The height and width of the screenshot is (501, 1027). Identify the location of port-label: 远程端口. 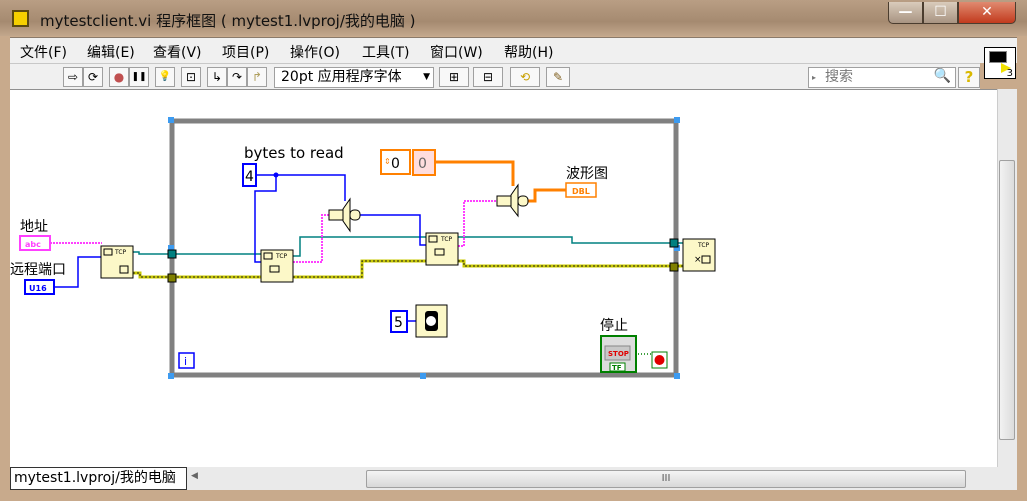
(38, 270).